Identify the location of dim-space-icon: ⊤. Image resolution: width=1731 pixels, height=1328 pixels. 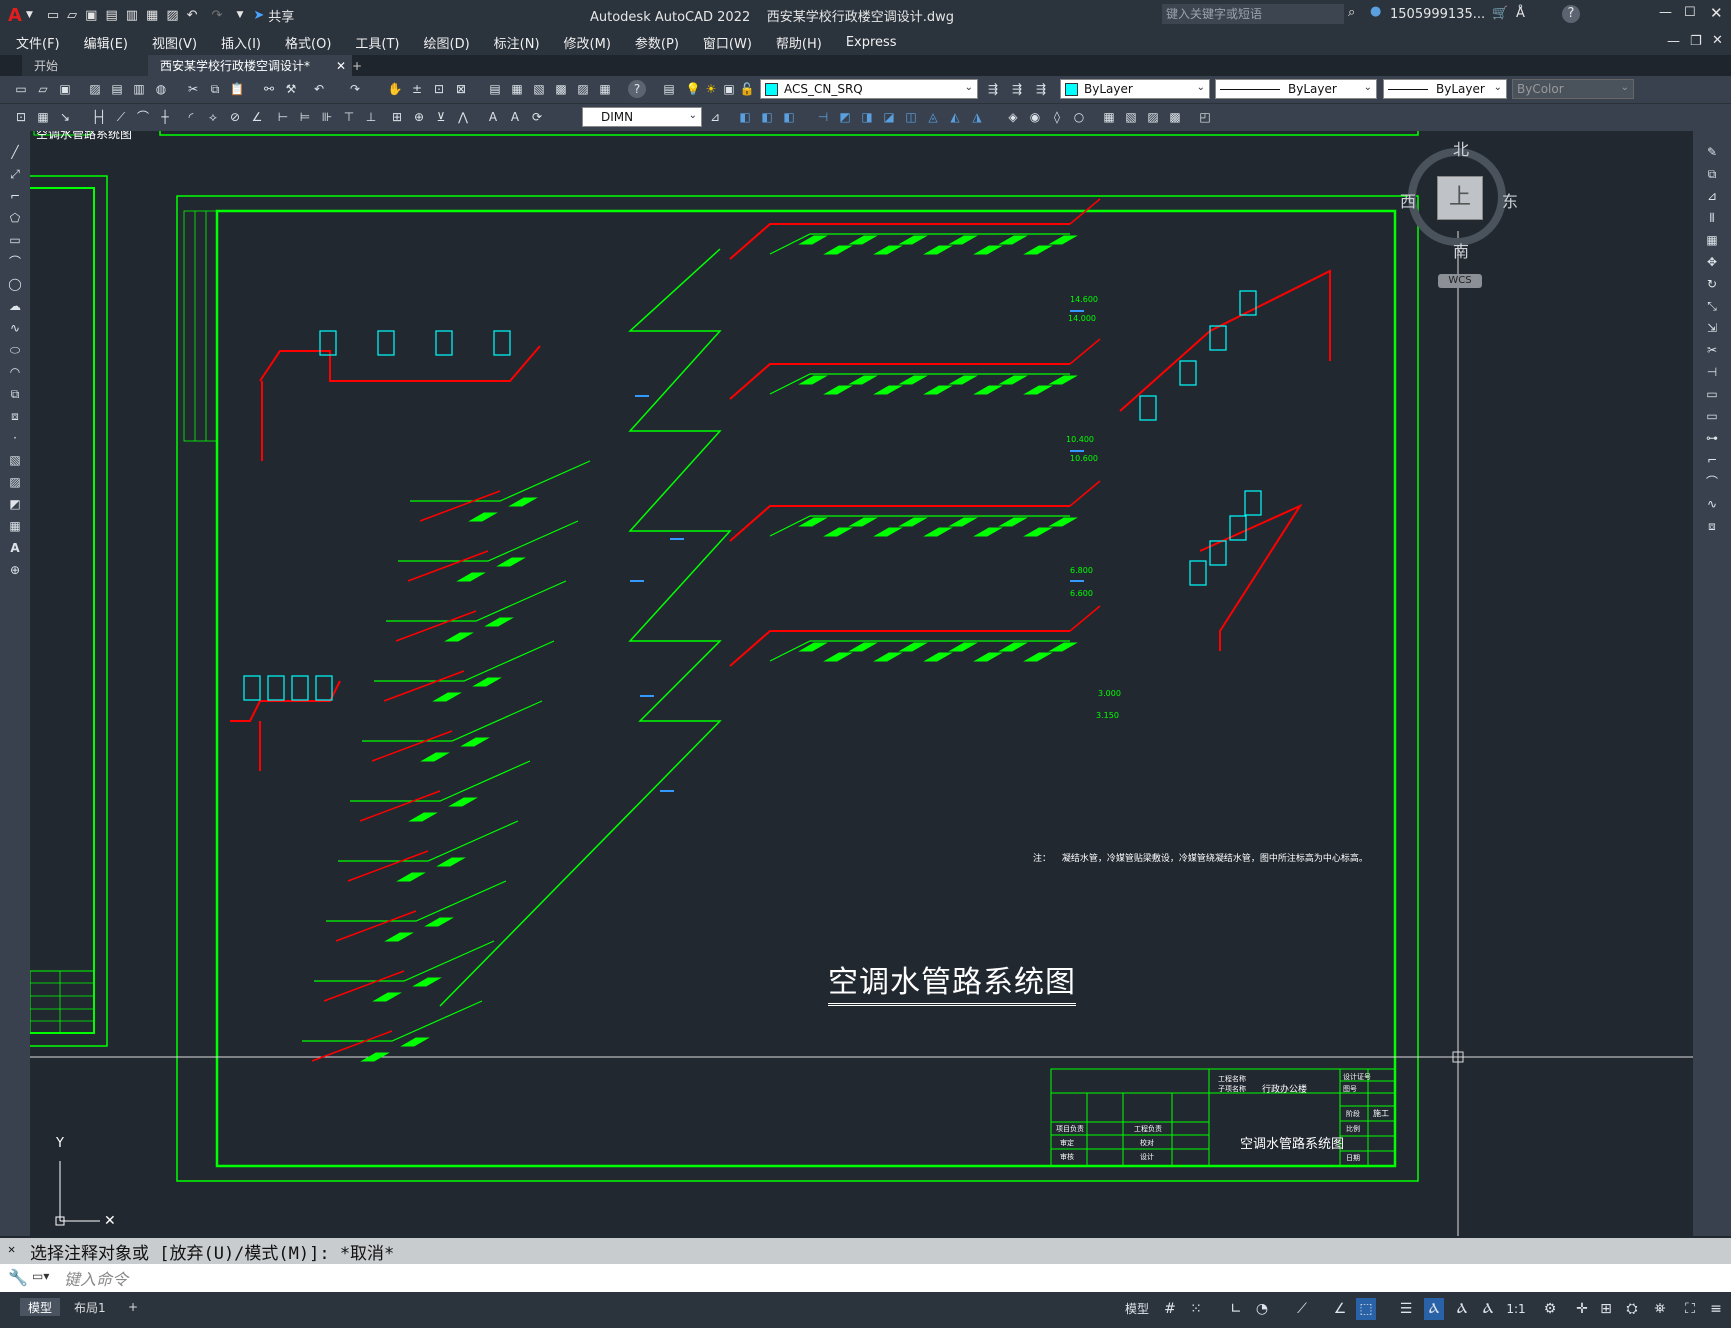
(349, 117).